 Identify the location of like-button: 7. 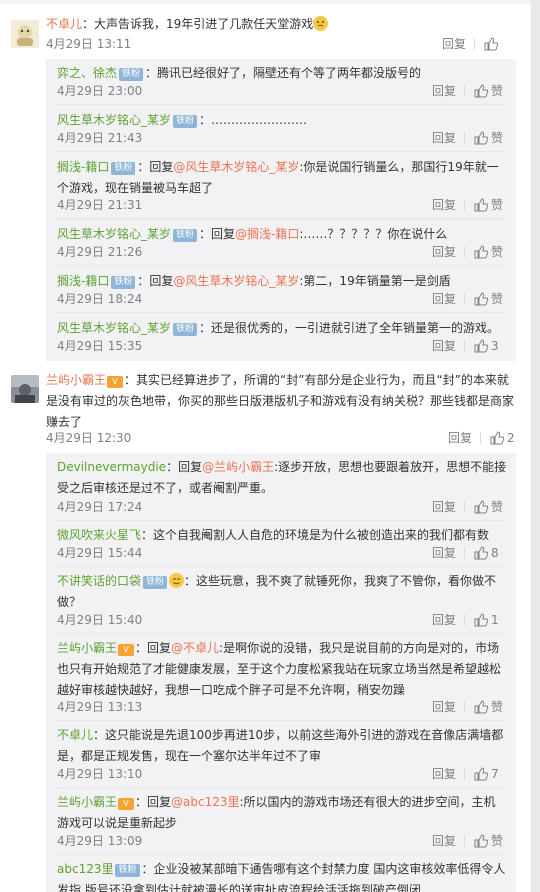
(486, 774).